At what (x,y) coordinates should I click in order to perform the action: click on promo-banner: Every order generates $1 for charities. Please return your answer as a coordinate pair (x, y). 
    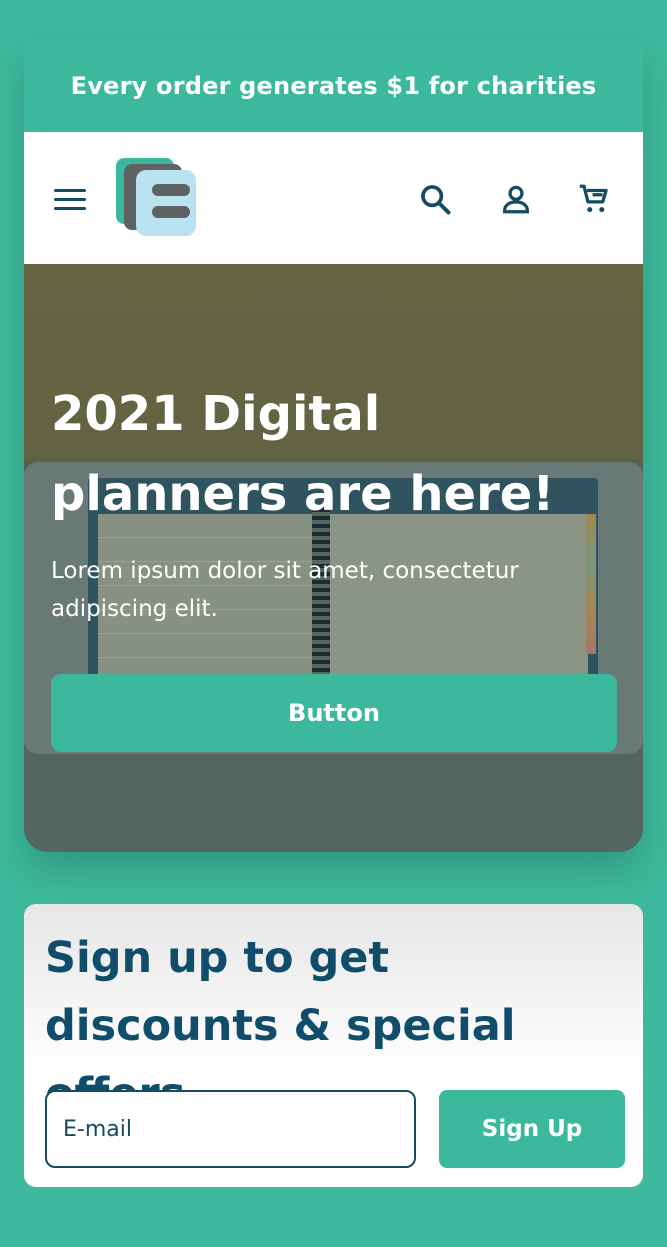
    Looking at the image, I should click on (333, 86).